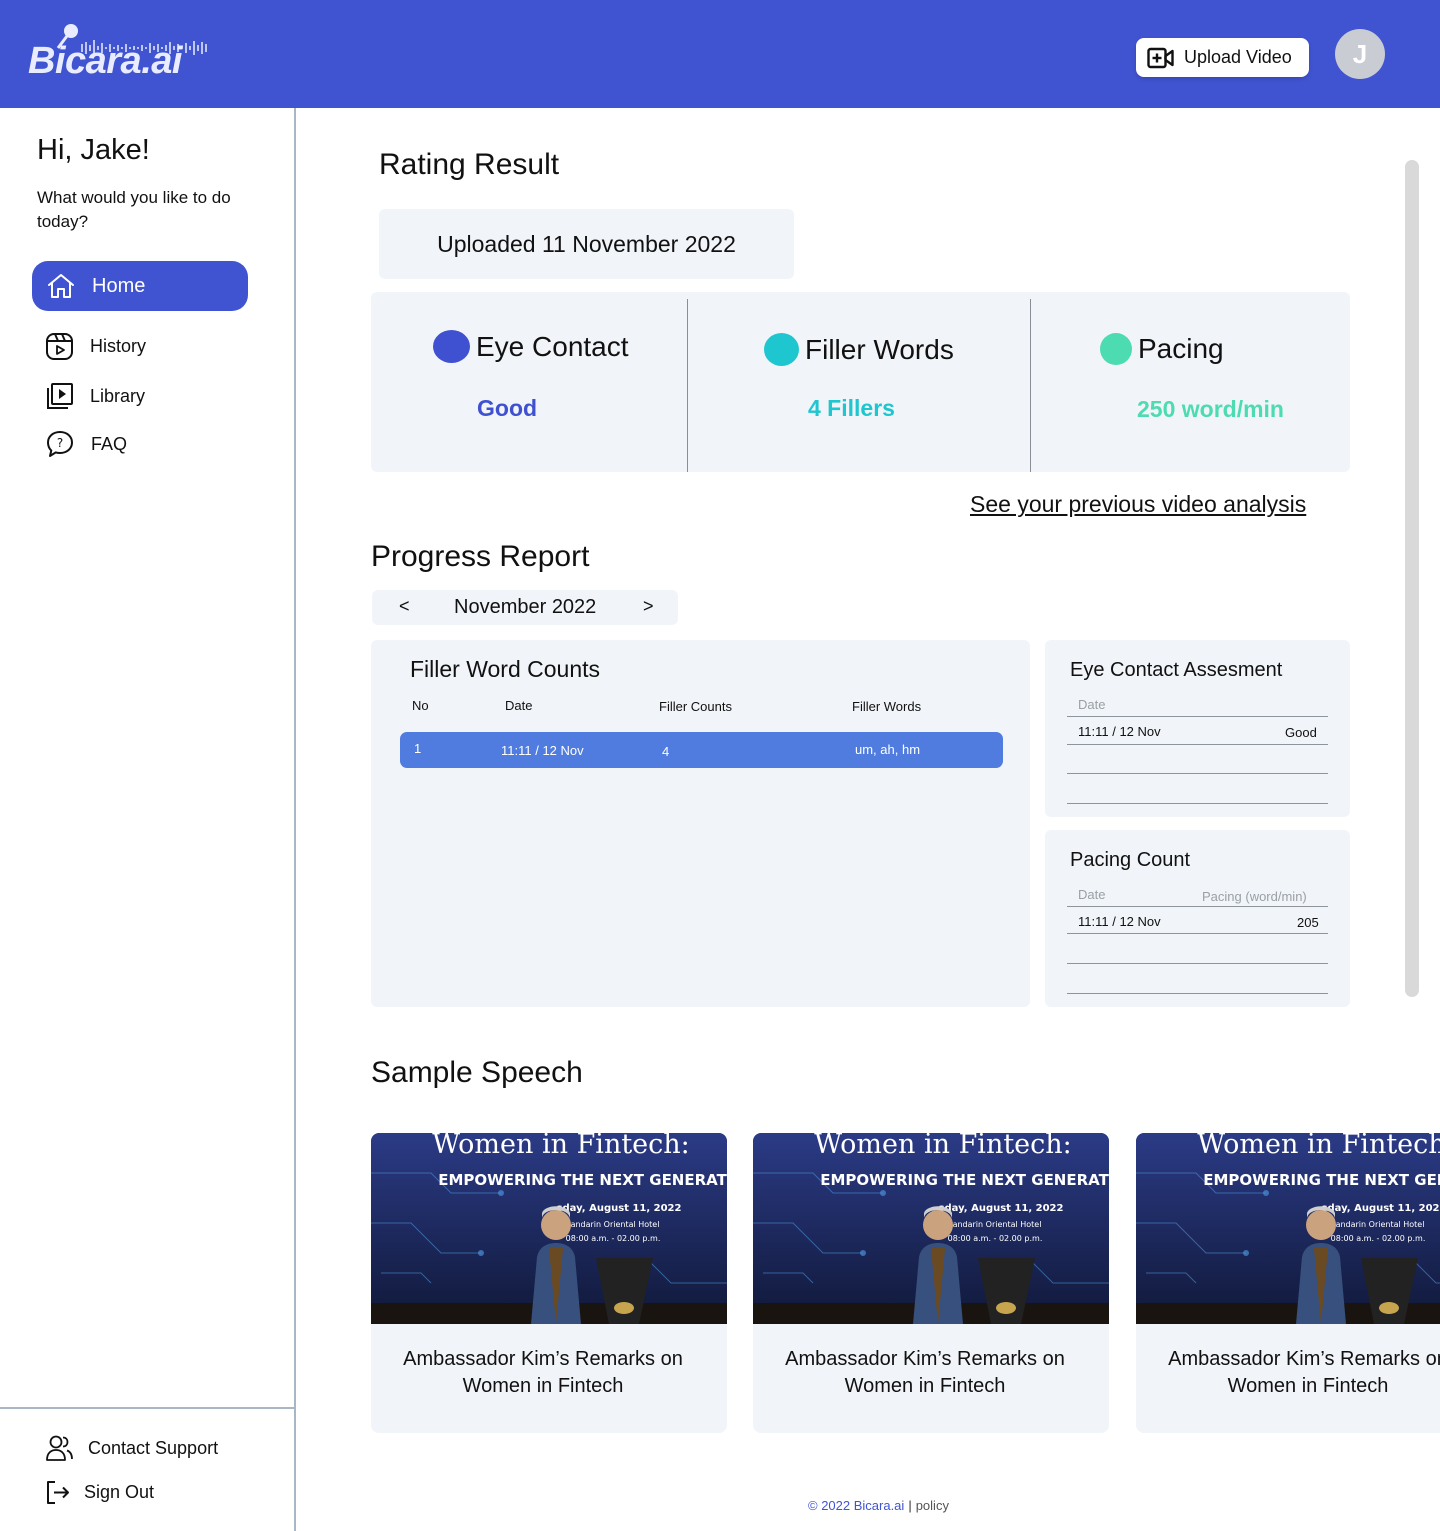 The height and width of the screenshot is (1531, 1440). What do you see at coordinates (469, 164) in the screenshot?
I see `rating-result-title: Rating Result` at bounding box center [469, 164].